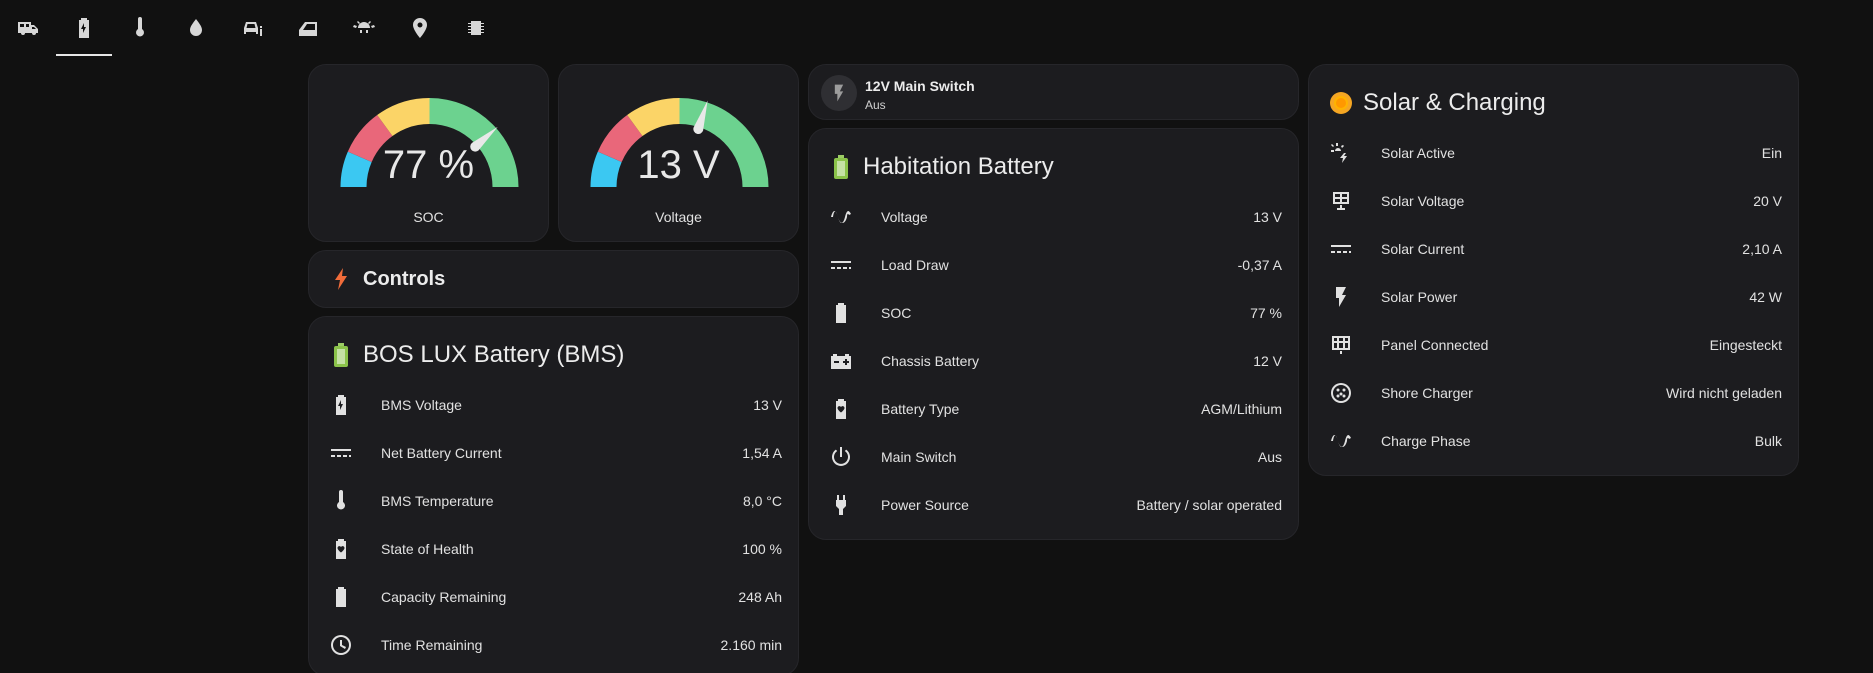  I want to click on voltage-gauge-card: 13 V Voltage, so click(678, 153).